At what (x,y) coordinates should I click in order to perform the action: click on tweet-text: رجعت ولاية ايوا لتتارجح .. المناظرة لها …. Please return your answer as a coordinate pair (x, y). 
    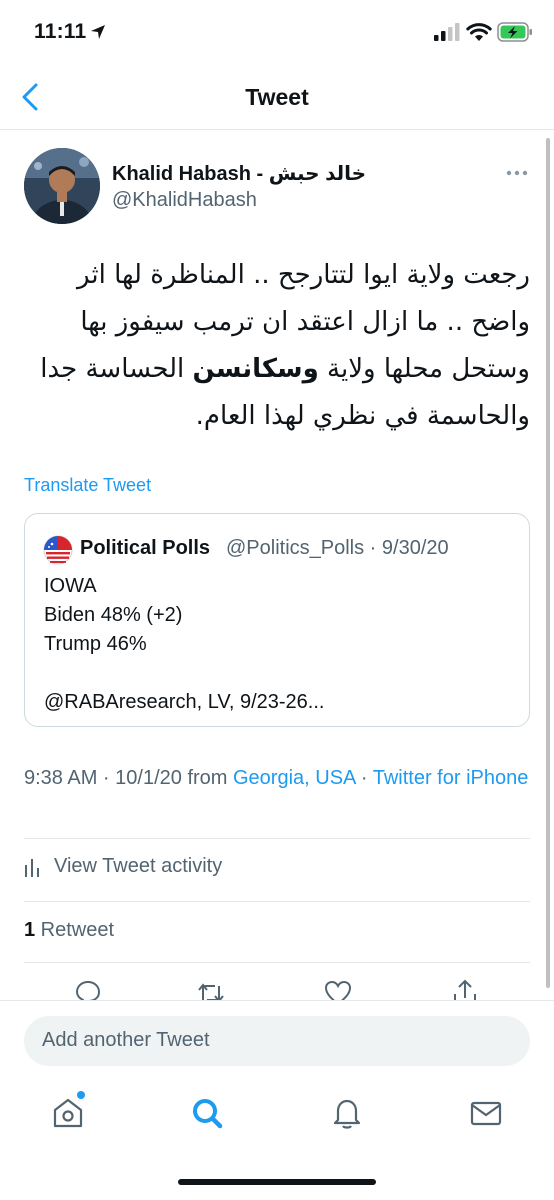
    Looking at the image, I should click on (276, 346).